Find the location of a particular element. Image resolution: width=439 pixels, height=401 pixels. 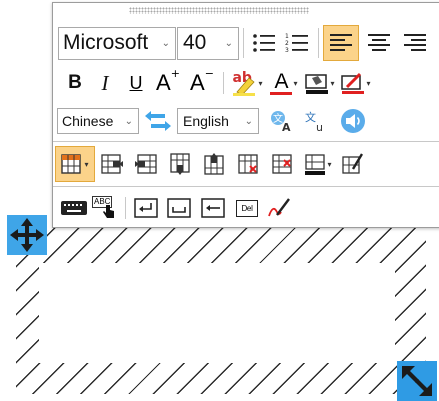

svg-text: 1 is located at coordinates (287, 36).